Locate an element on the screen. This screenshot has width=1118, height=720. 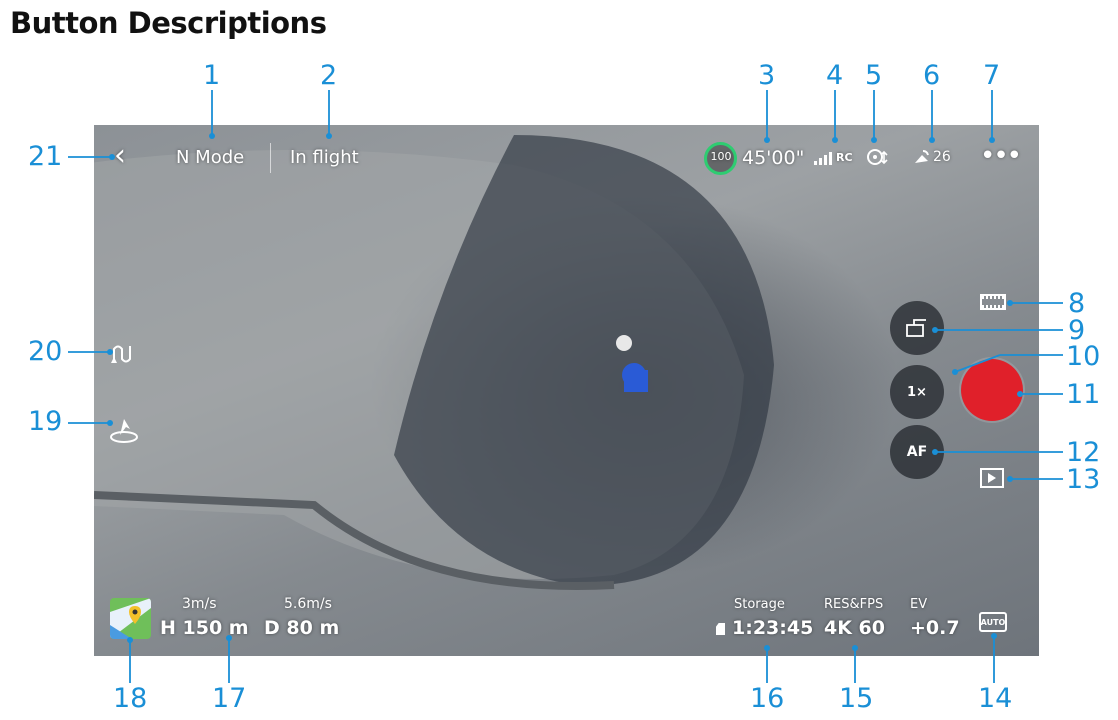
flight-status-label: In flight is located at coordinates (324, 157).